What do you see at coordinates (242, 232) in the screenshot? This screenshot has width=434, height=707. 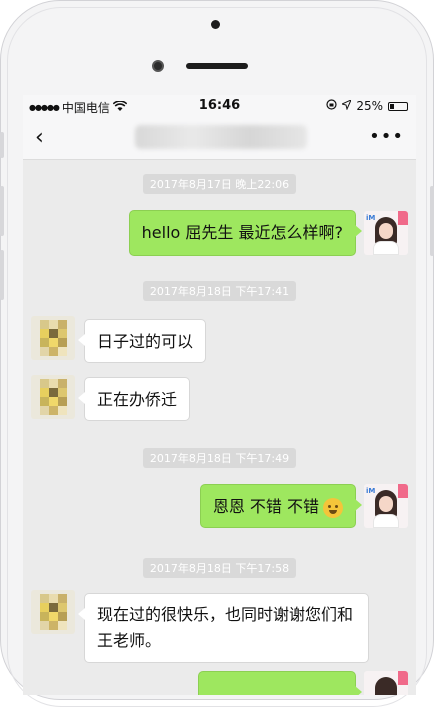 I see `message-text: hello 屈先生 最近怎么样啊?` at bounding box center [242, 232].